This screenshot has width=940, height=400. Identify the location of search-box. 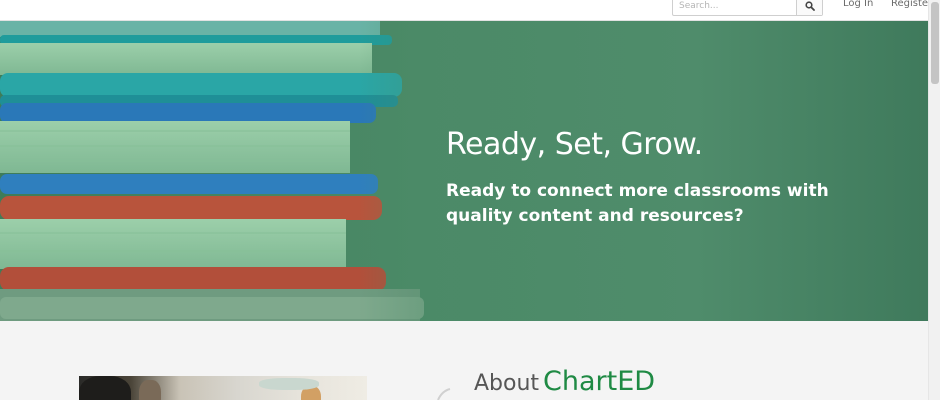
(747, 8).